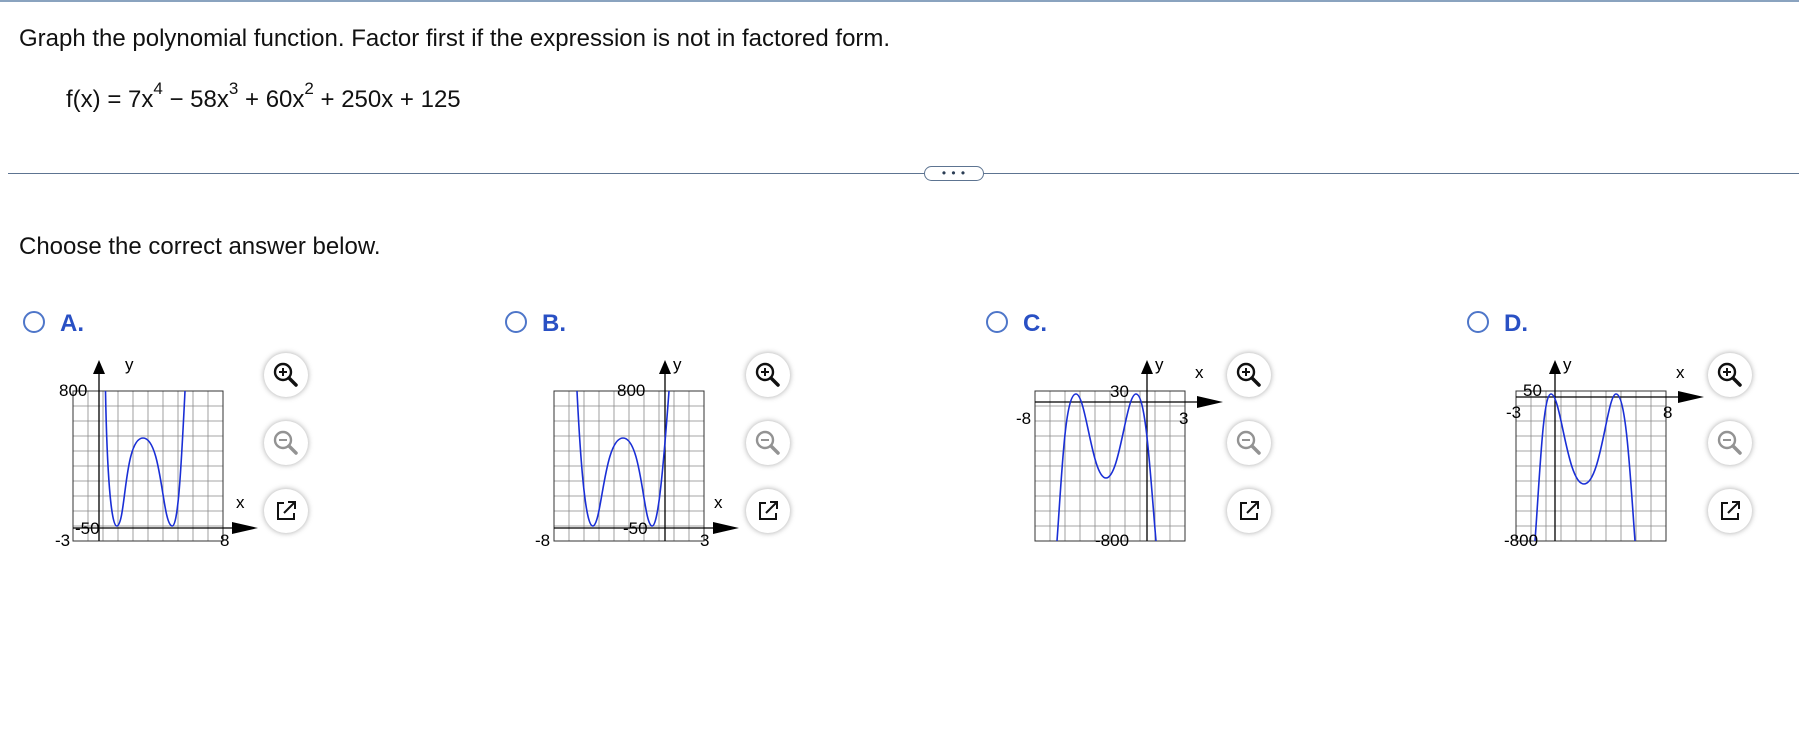  What do you see at coordinates (1119, 391) in the screenshot?
I see `tick-top-c: 30` at bounding box center [1119, 391].